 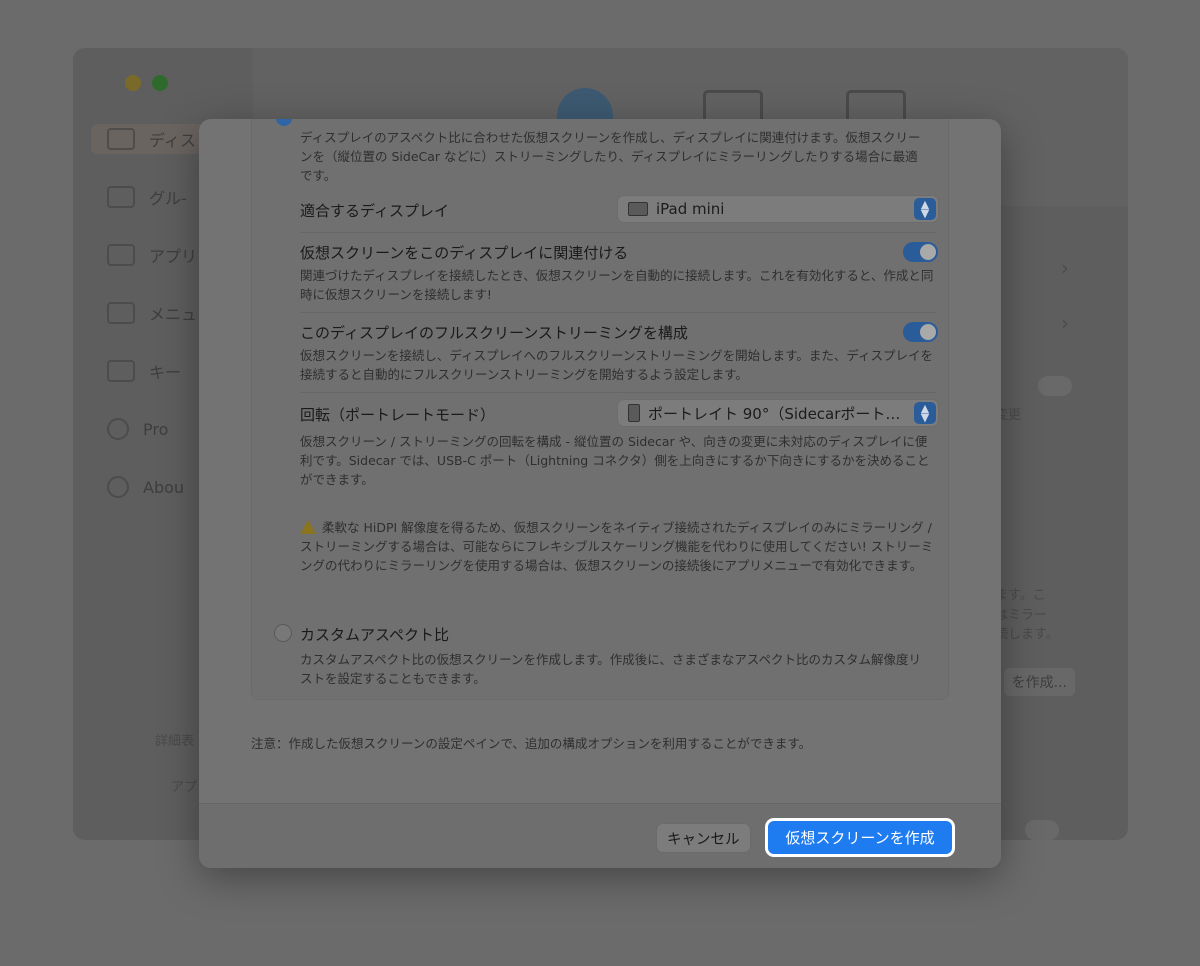 I want to click on cancel-button: キャンセル, so click(x=703, y=838).